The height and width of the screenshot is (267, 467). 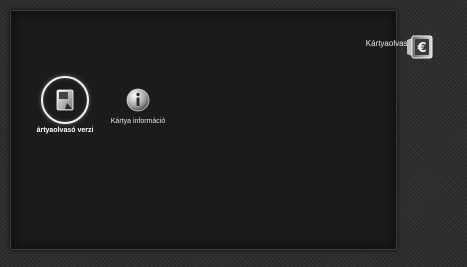 I want to click on menu-item-label: ártyaolvasó verzi, so click(x=65, y=130).